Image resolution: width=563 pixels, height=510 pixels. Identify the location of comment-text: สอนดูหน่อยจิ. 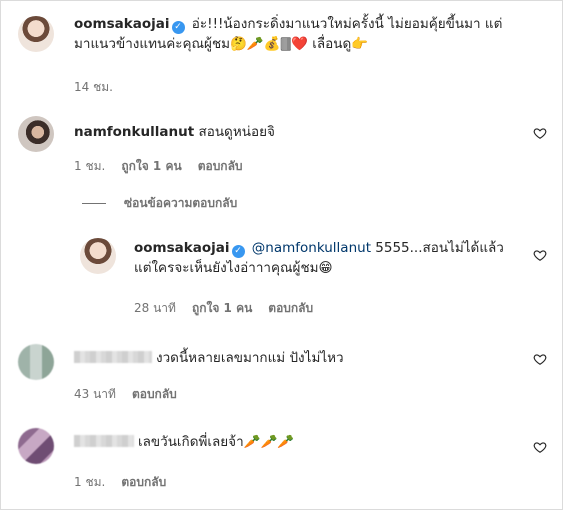
(236, 132).